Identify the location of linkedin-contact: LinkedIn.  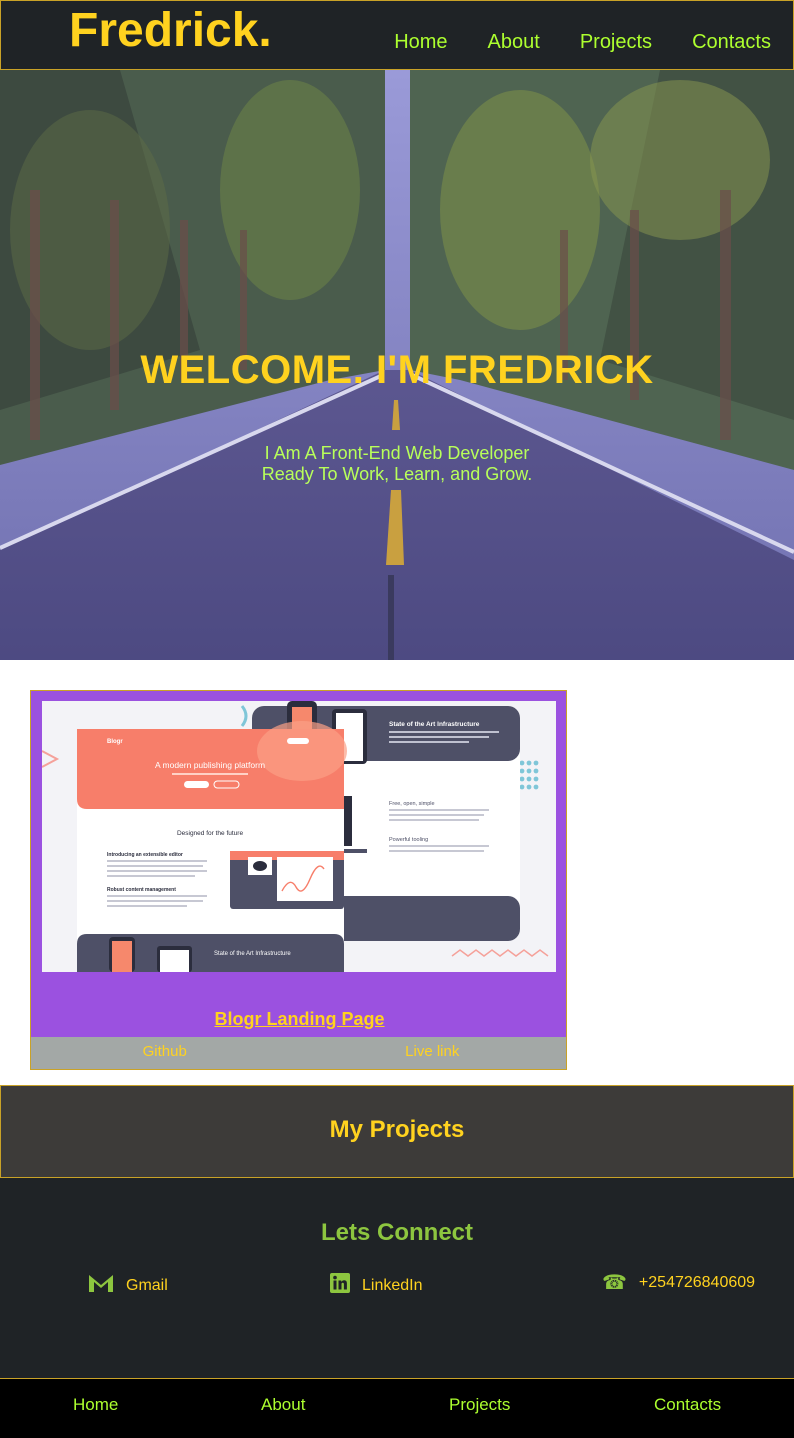
(376, 1285).